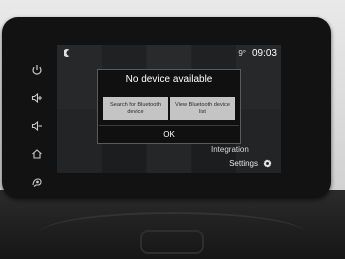 The width and height of the screenshot is (345, 259). I want to click on volume-up-button, so click(37, 98).